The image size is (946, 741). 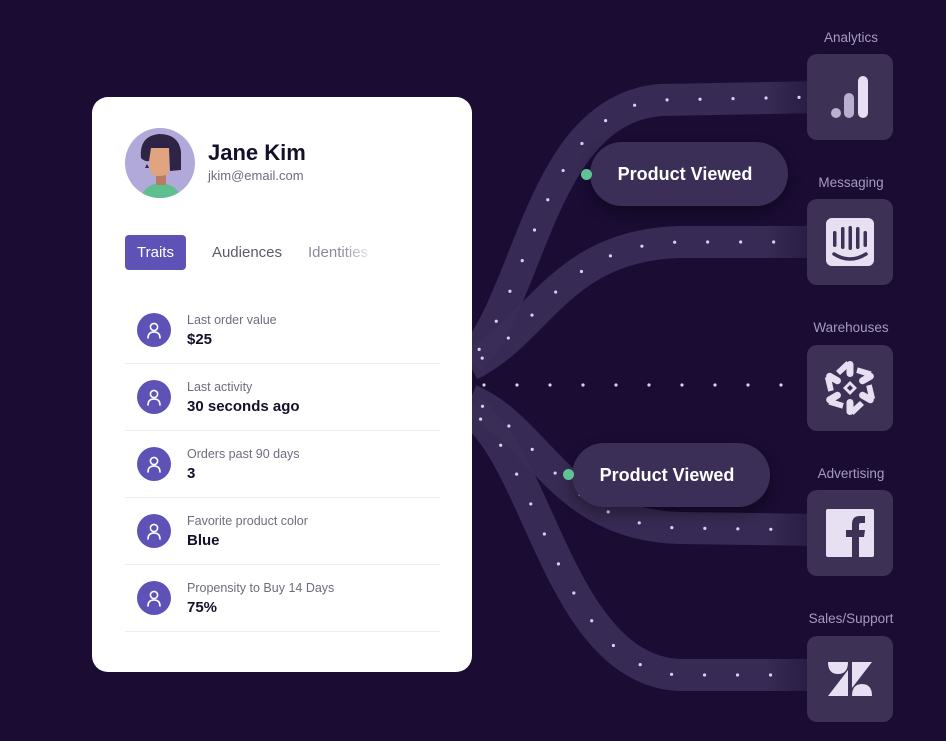 I want to click on profile-tabs: Traits Audiences Identities, so click(x=259, y=252).